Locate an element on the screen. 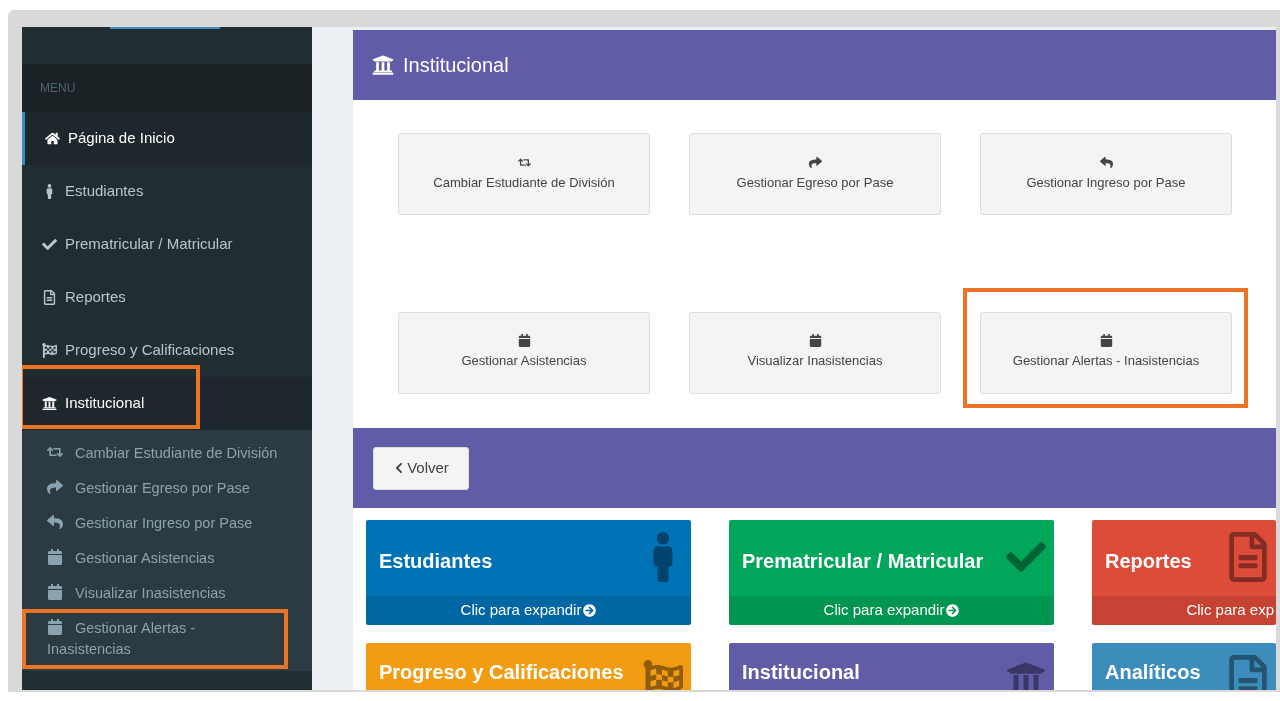  action-button: Gestionar Egreso por Pase is located at coordinates (815, 174).